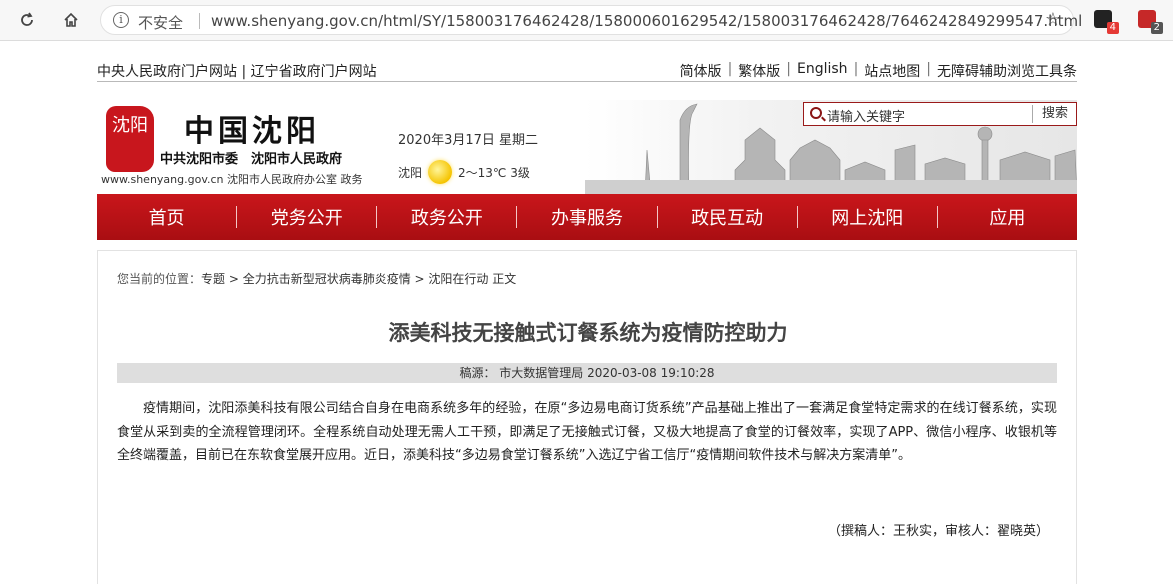  What do you see at coordinates (161, 23) in the screenshot?
I see `insecure-label: 不安全` at bounding box center [161, 23].